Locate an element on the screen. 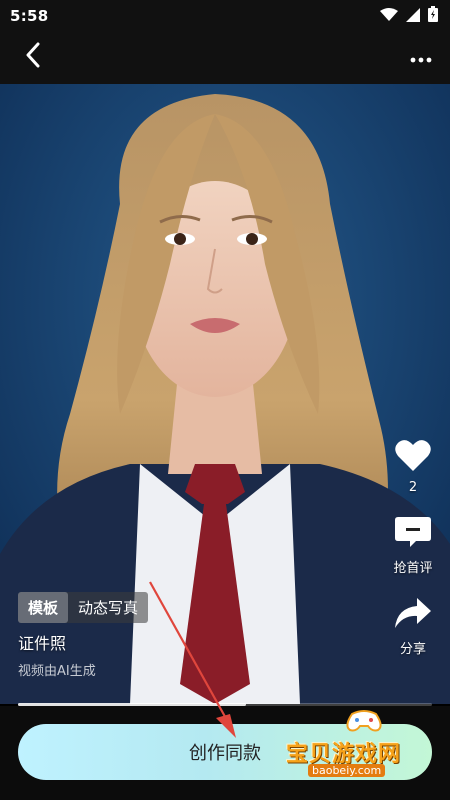 The width and height of the screenshot is (450, 800). back-button is located at coordinates (33, 57).